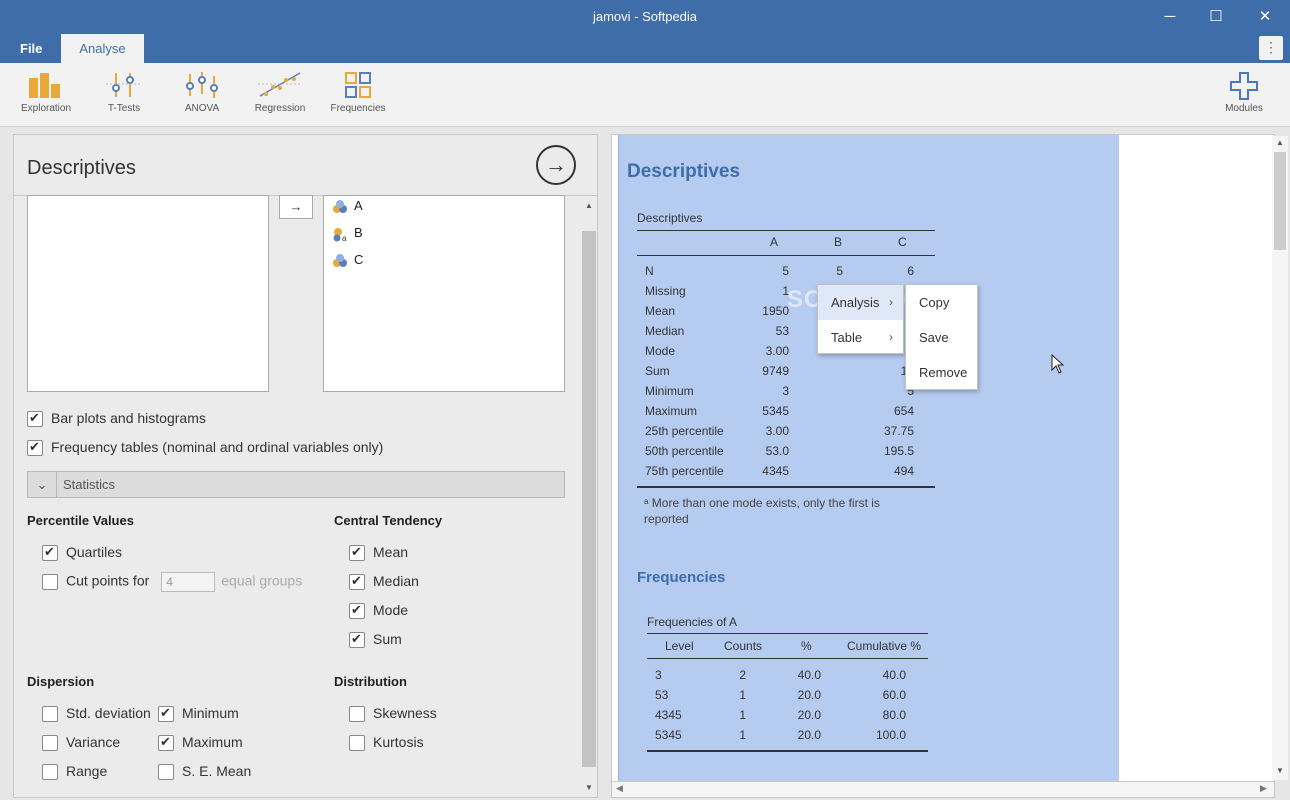 The height and width of the screenshot is (800, 1290). Describe the element at coordinates (619, 788) in the screenshot. I see `scroll-left-icon: ◀` at that location.